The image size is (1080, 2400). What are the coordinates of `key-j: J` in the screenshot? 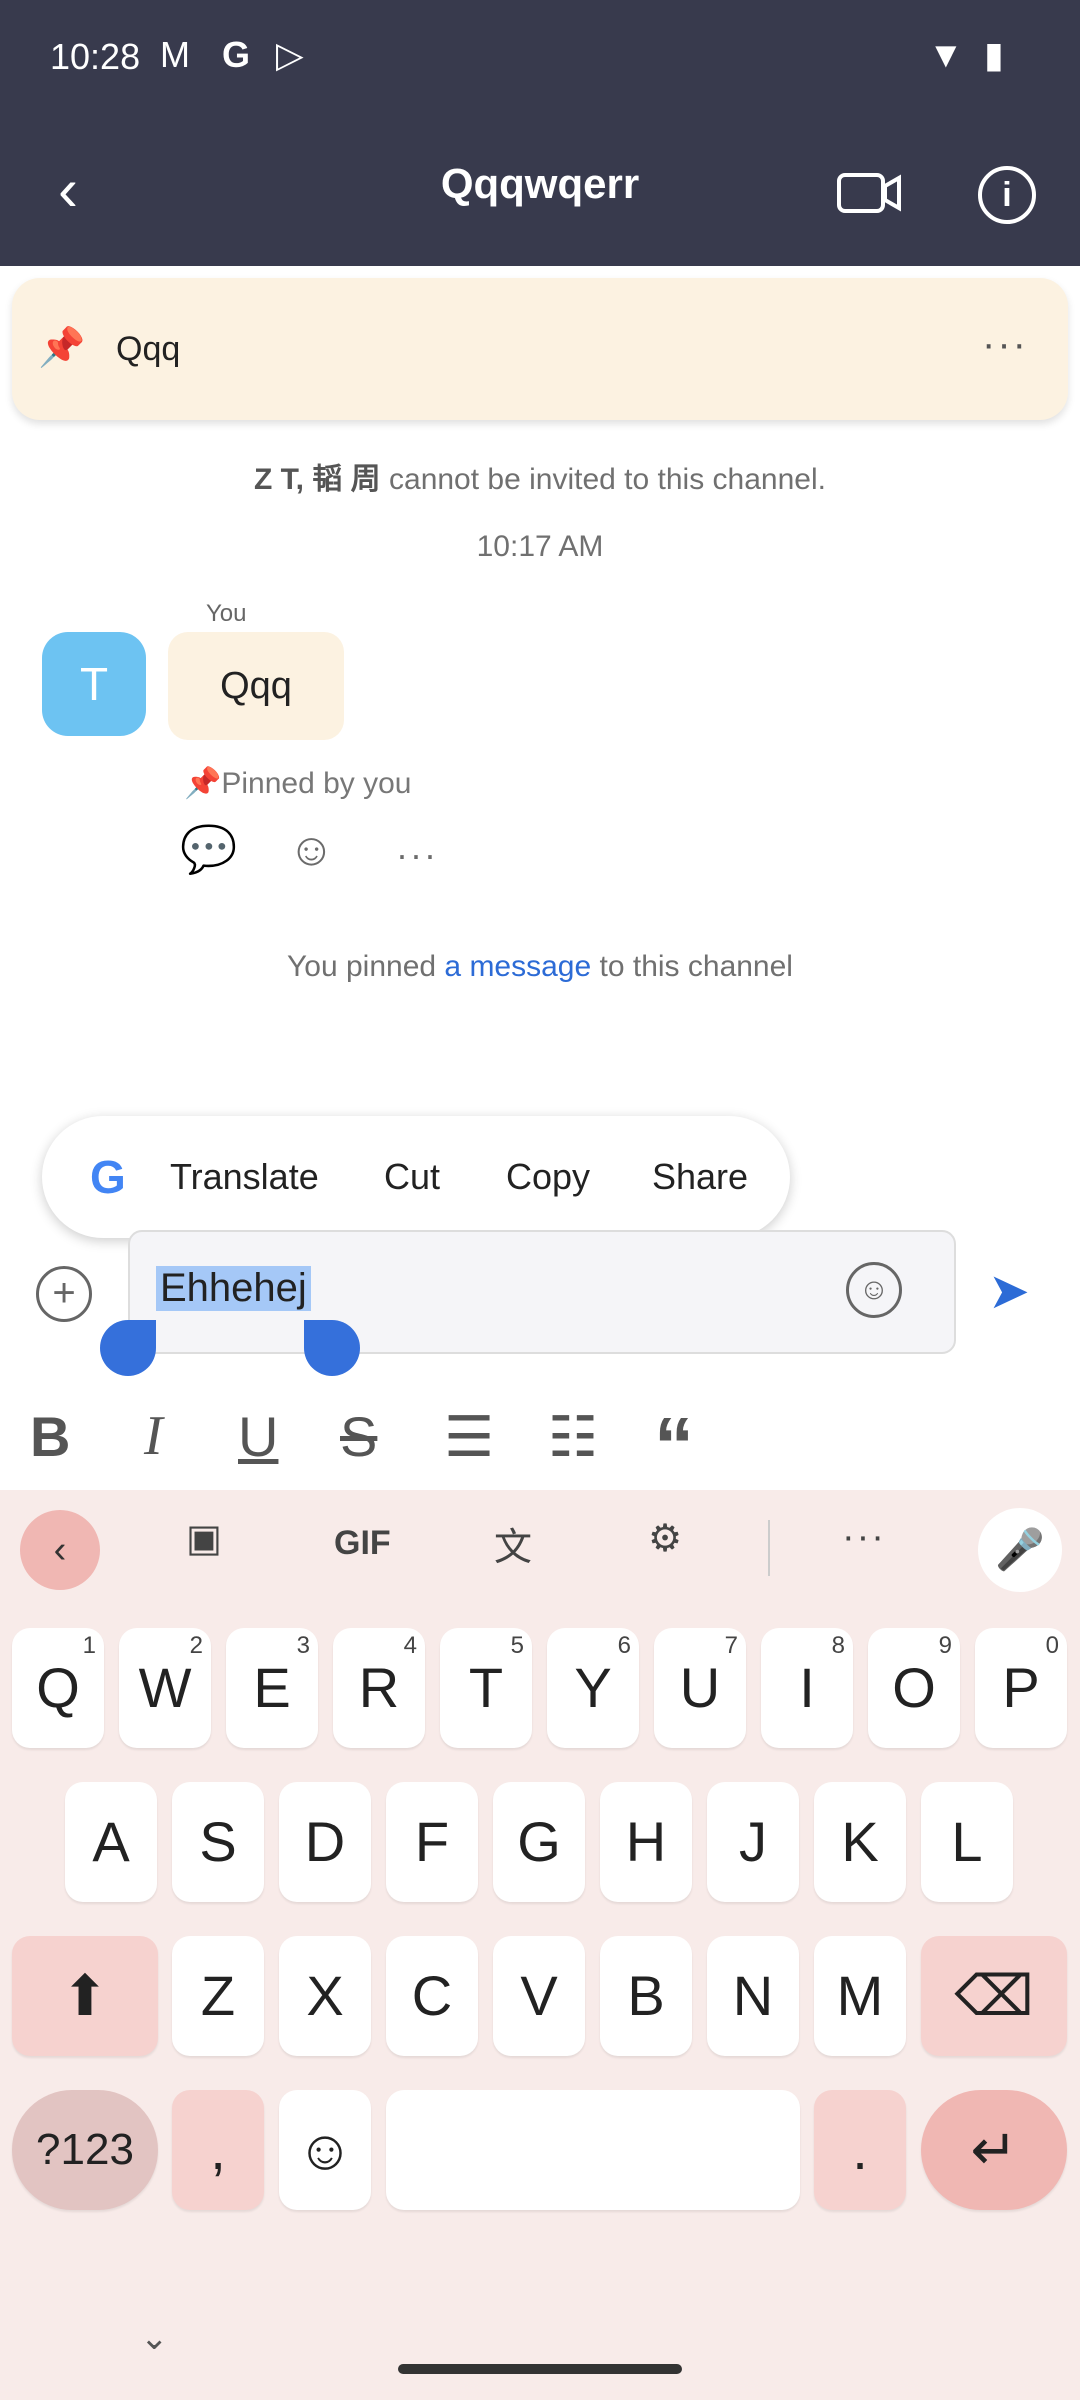 It's located at (753, 1842).